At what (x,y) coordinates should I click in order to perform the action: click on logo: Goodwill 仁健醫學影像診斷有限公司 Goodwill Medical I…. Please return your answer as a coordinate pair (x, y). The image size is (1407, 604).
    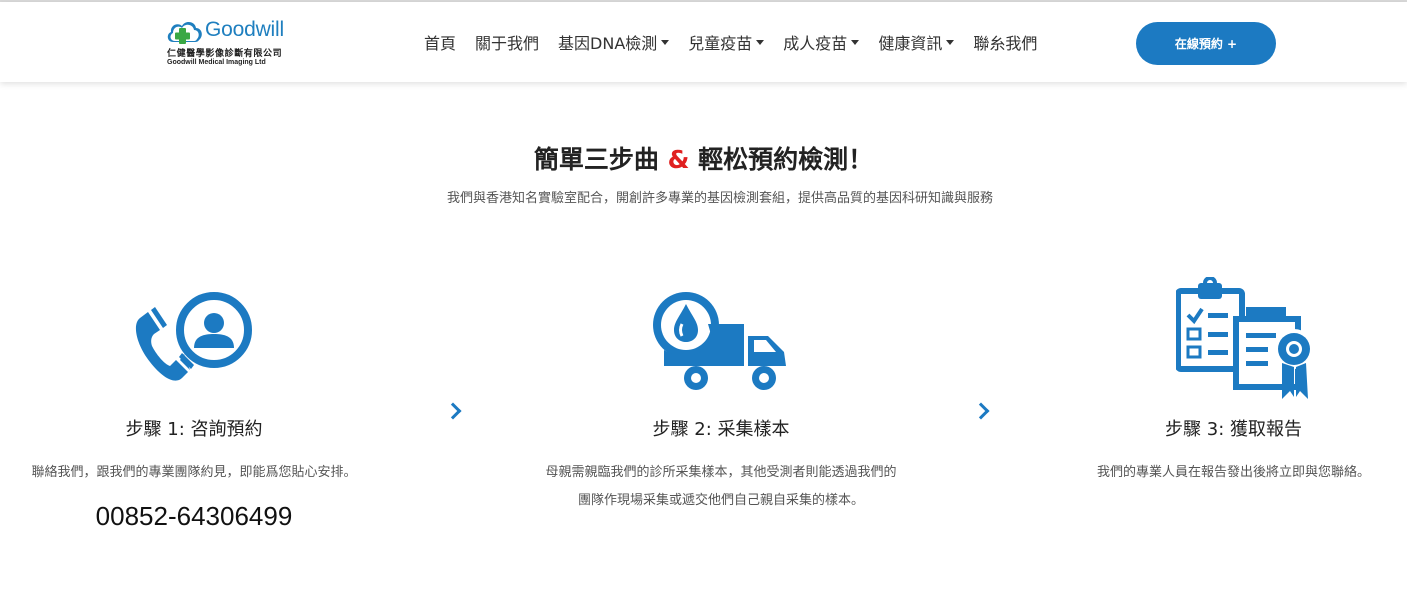
    Looking at the image, I should click on (227, 44).